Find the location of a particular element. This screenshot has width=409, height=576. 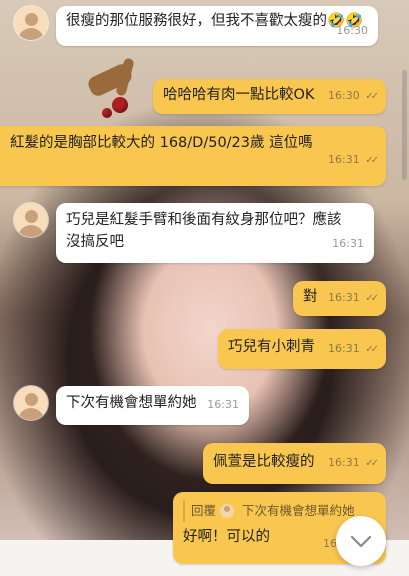

message-row: 對 16:31 ✓✓ is located at coordinates (339, 298).